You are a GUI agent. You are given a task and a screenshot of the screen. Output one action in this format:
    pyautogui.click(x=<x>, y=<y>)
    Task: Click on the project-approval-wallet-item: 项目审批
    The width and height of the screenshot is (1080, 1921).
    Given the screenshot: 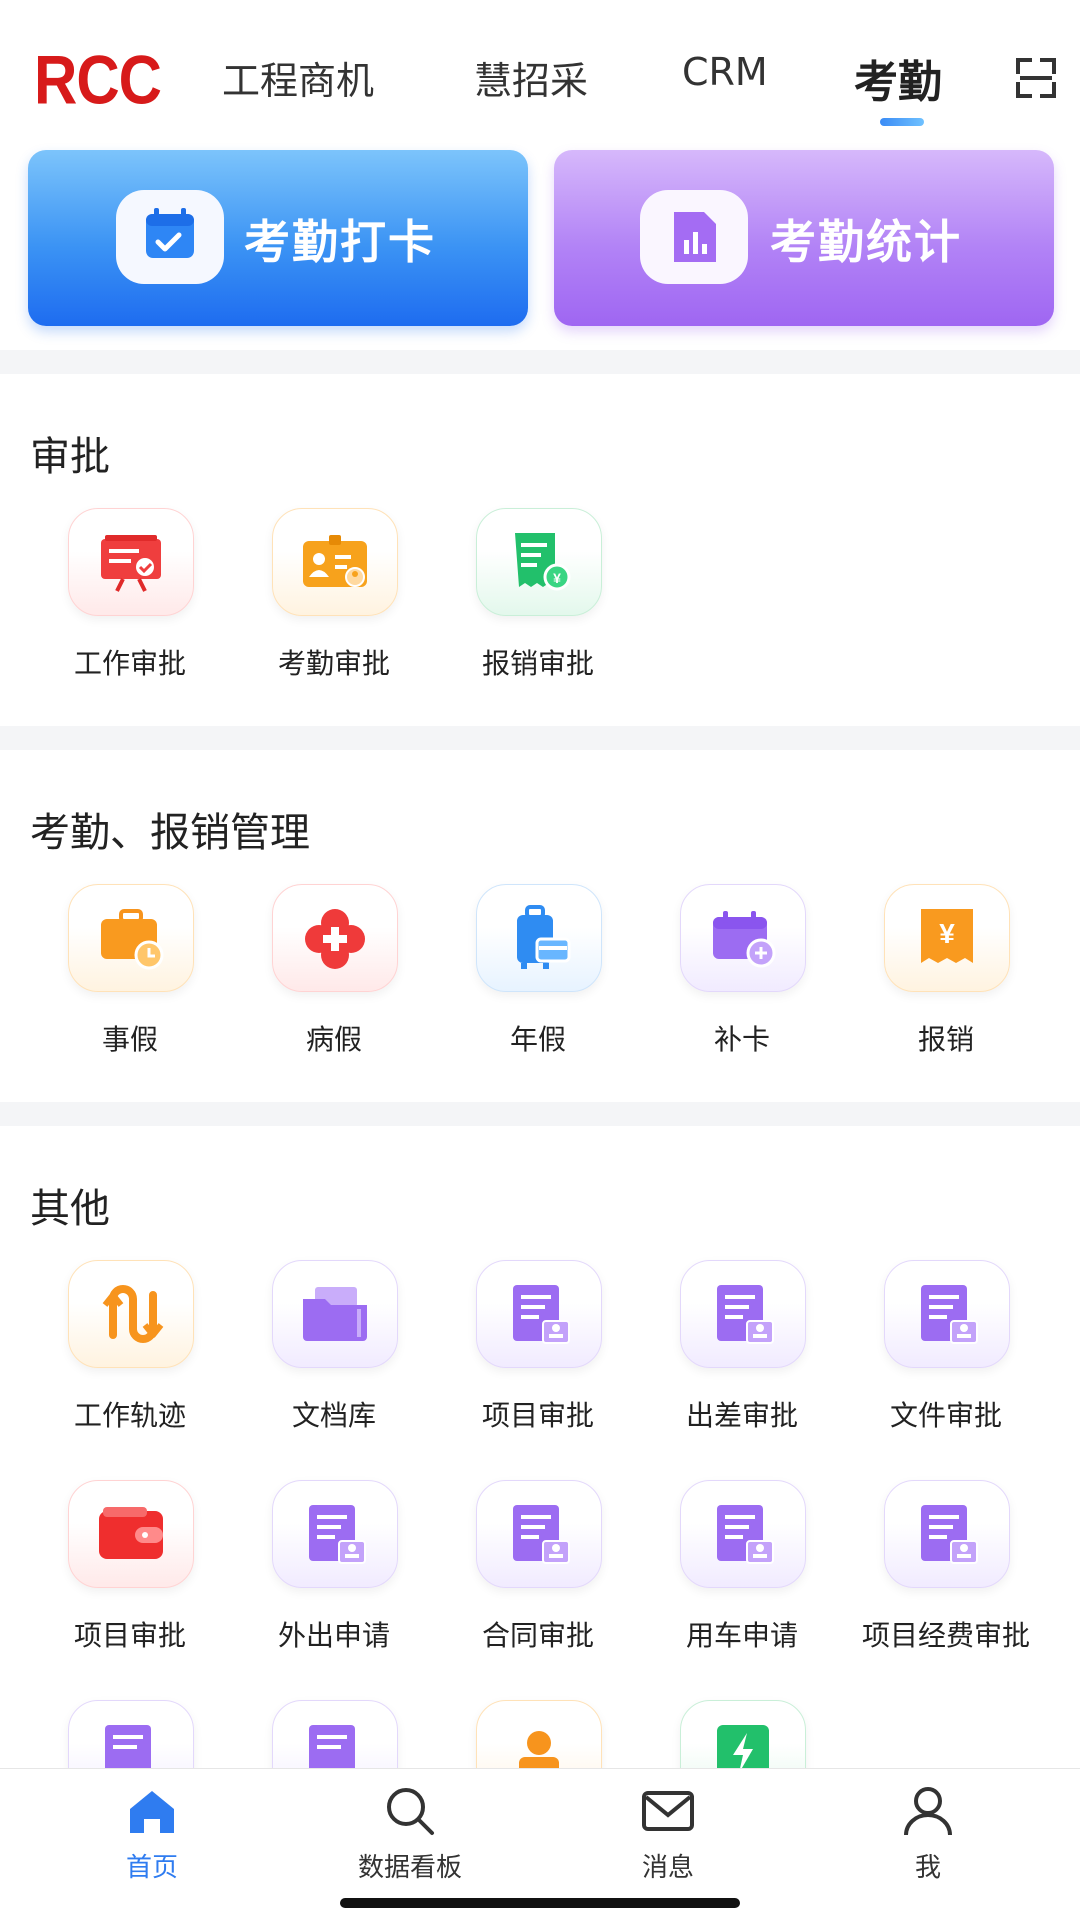 What is the action you would take?
    pyautogui.click(x=123, y=1575)
    